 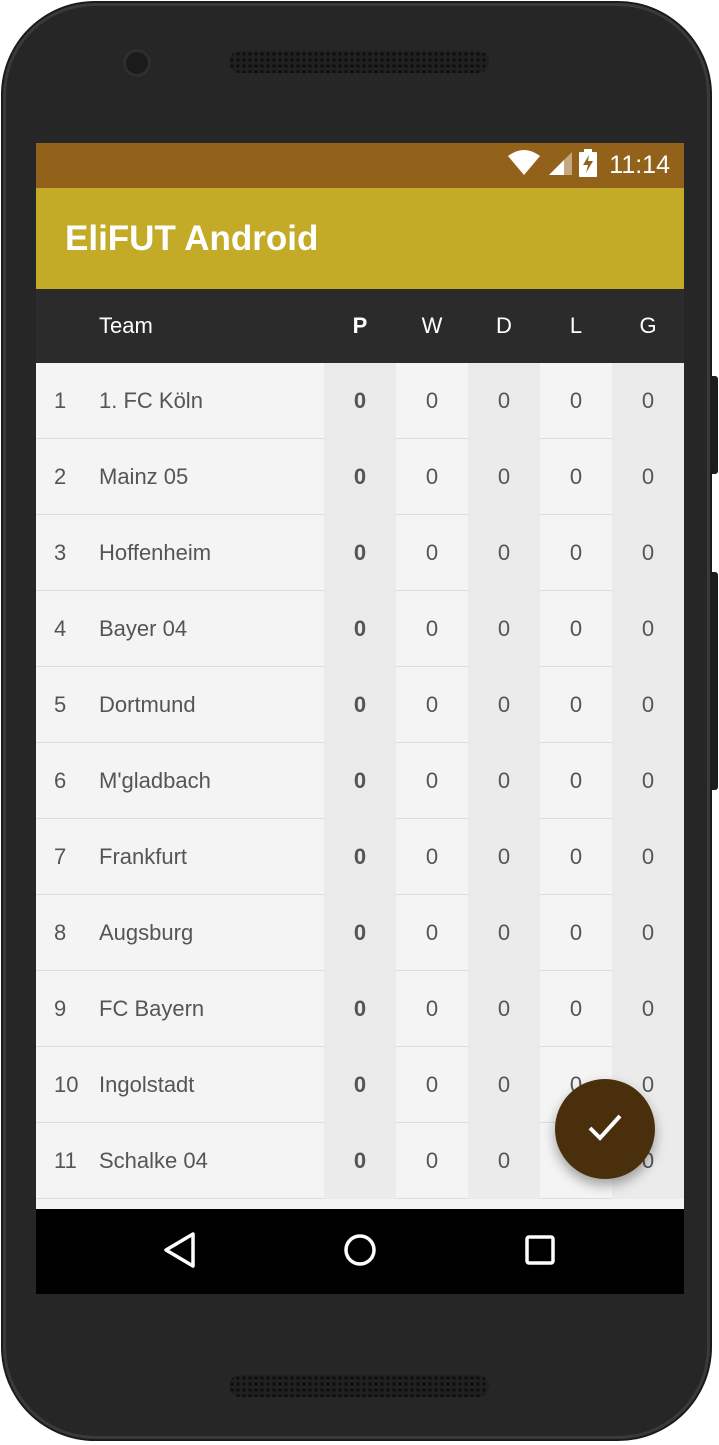 I want to click on header-played: P, so click(x=360, y=326).